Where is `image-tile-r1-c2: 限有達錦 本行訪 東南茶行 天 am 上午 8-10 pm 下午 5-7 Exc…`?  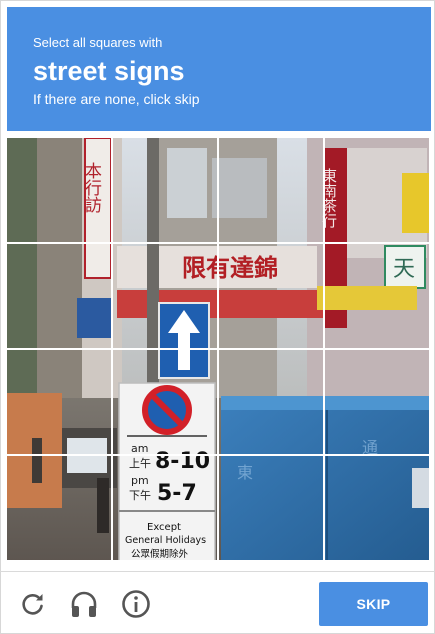
image-tile-r1-c2: 限有達錦 本行訪 東南茶行 天 am 上午 8-10 pm 下午 5-7 Exc… is located at coordinates (165, 190).